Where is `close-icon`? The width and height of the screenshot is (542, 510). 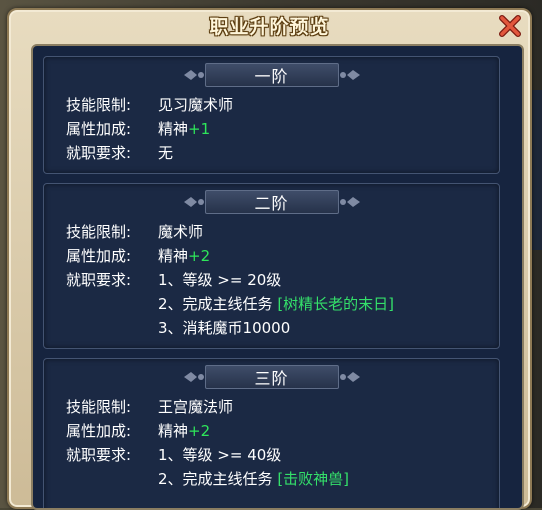
close-icon is located at coordinates (510, 26).